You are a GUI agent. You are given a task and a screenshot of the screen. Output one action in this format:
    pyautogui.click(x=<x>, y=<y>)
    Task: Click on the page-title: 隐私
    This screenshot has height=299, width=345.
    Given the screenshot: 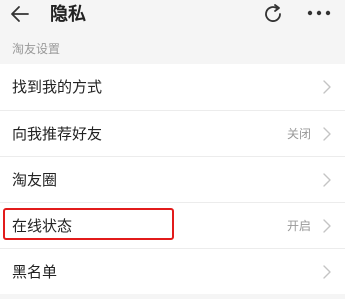 What is the action you would take?
    pyautogui.click(x=68, y=14)
    